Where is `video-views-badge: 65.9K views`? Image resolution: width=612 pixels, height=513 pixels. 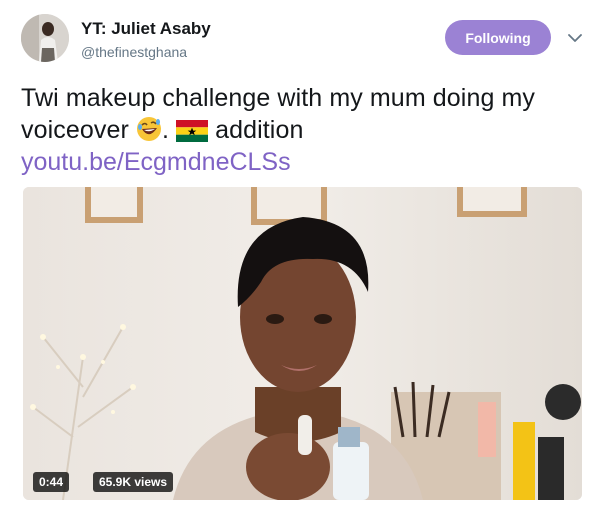
video-views-badge: 65.9K views is located at coordinates (133, 482).